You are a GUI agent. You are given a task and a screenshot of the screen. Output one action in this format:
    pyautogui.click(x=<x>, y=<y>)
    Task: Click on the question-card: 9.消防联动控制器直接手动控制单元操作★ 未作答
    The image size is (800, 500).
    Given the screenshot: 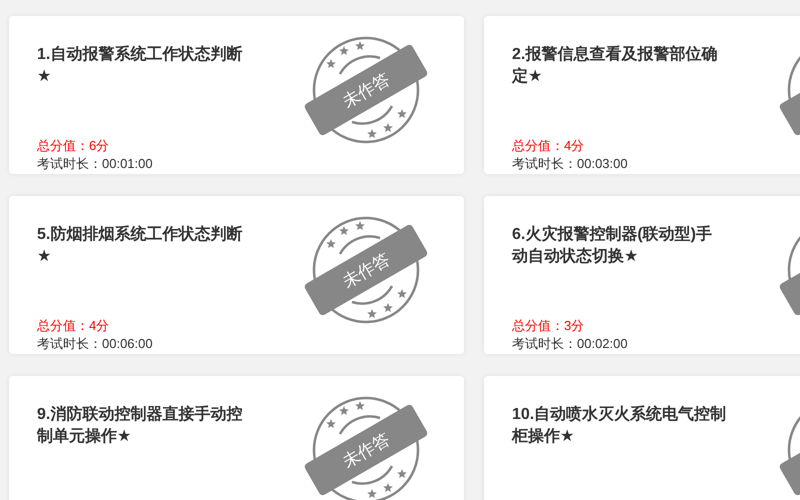 What is the action you would take?
    pyautogui.click(x=236, y=438)
    